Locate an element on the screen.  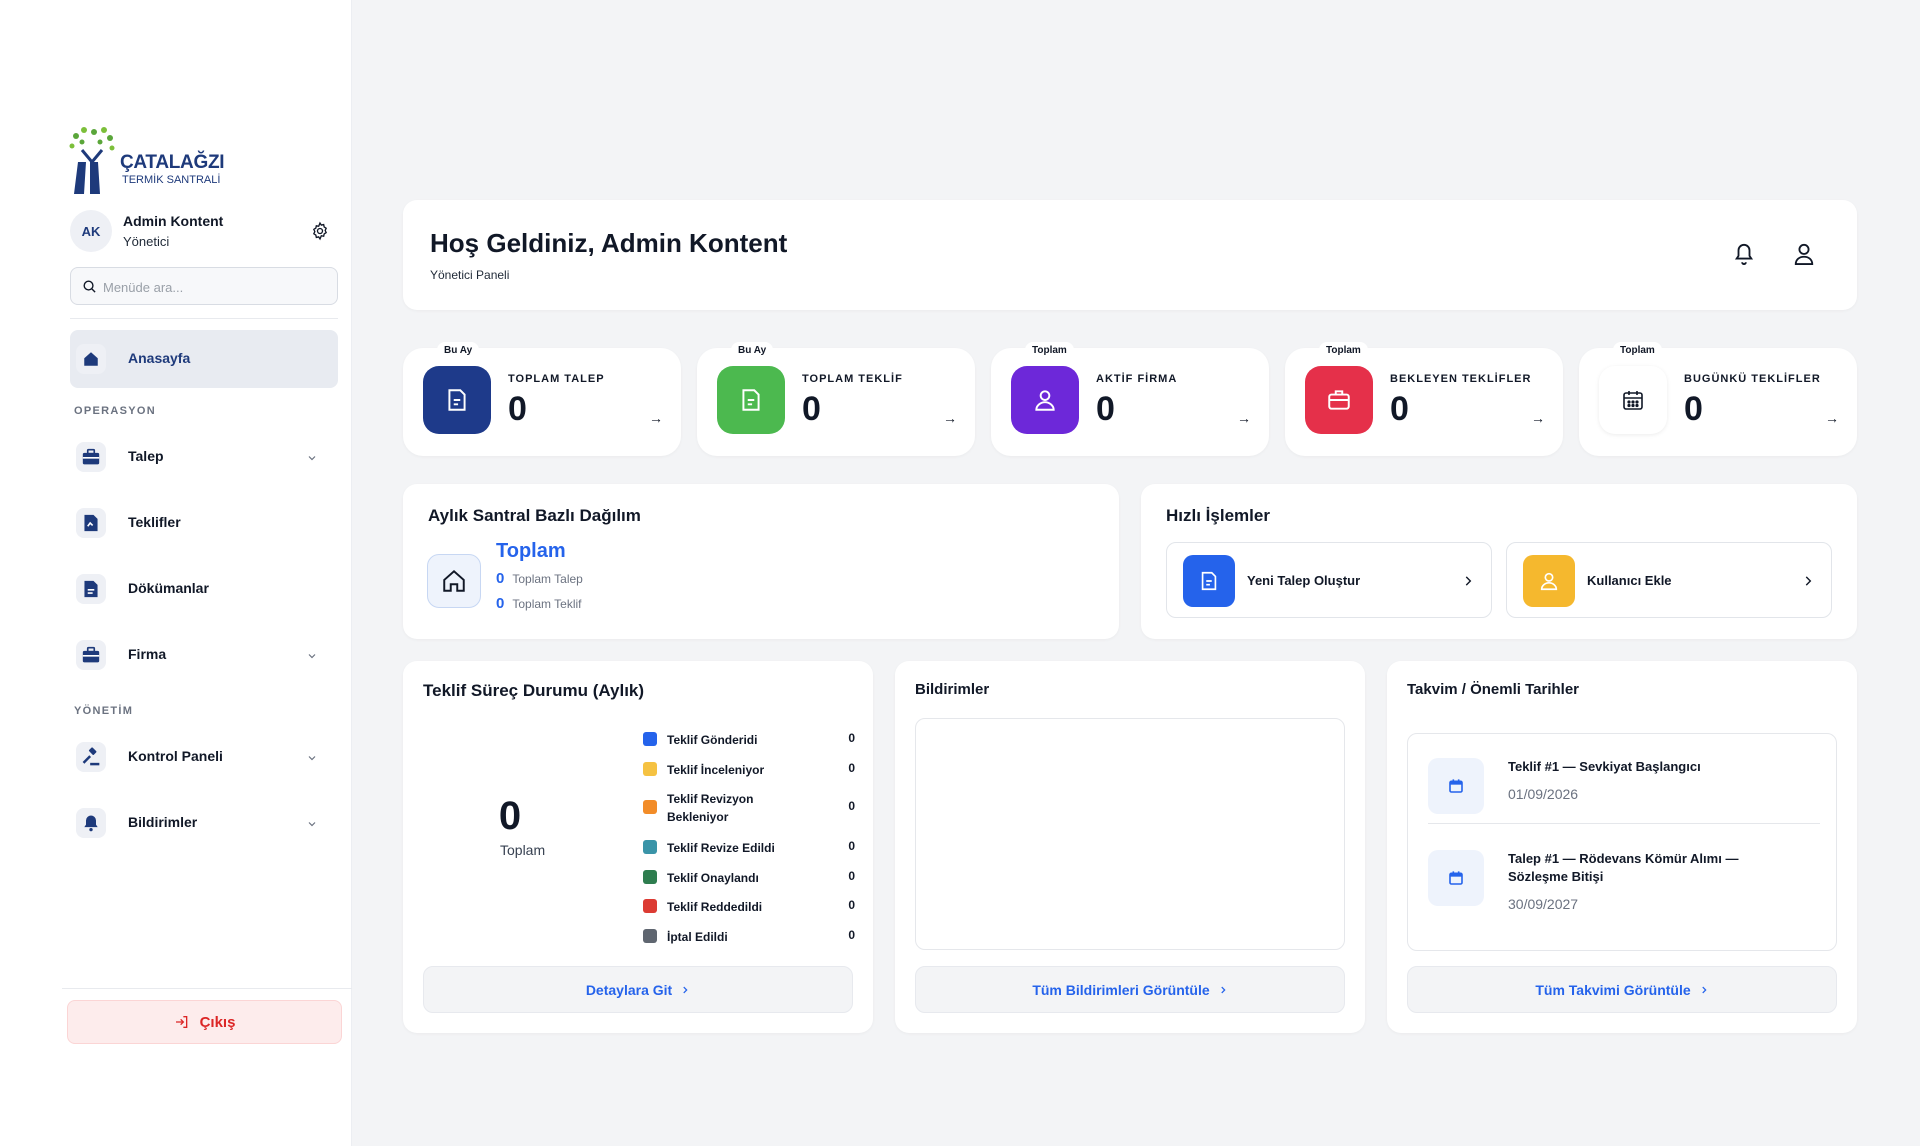
card-title: Teklif Süreç Durumu (Aylık) is located at coordinates (534, 690).